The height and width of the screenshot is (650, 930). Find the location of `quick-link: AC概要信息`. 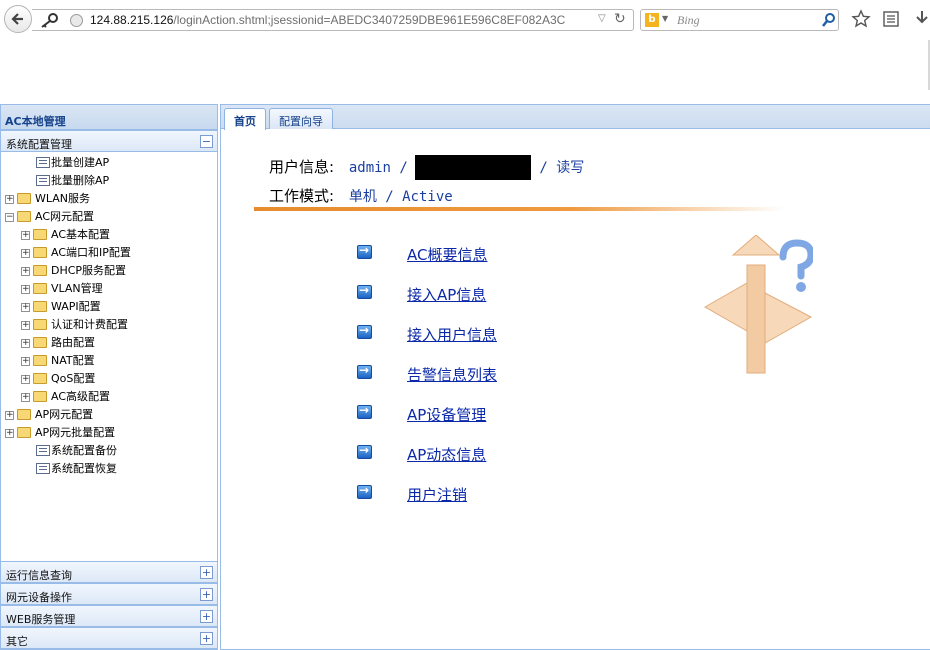

quick-link: AC概要信息 is located at coordinates (447, 254).